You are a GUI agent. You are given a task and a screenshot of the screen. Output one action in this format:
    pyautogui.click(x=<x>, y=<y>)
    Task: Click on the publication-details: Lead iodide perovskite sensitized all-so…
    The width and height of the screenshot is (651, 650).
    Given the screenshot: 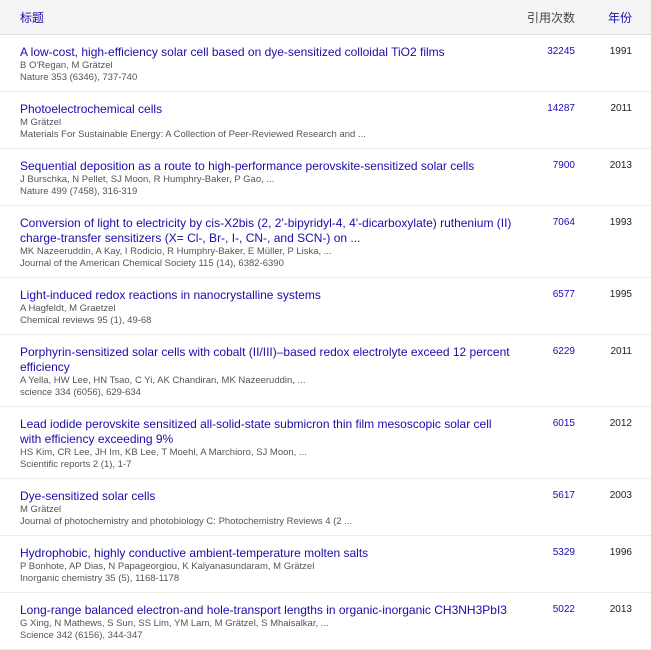 What is the action you would take?
    pyautogui.click(x=257, y=442)
    